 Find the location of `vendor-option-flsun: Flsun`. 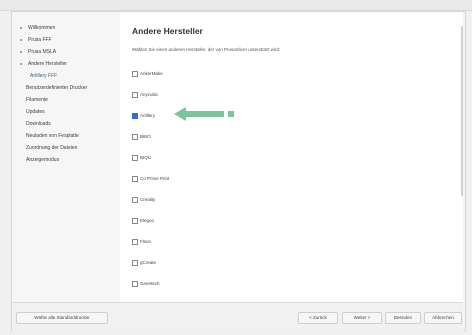

vendor-option-flsun: Flsun is located at coordinates (141, 242).